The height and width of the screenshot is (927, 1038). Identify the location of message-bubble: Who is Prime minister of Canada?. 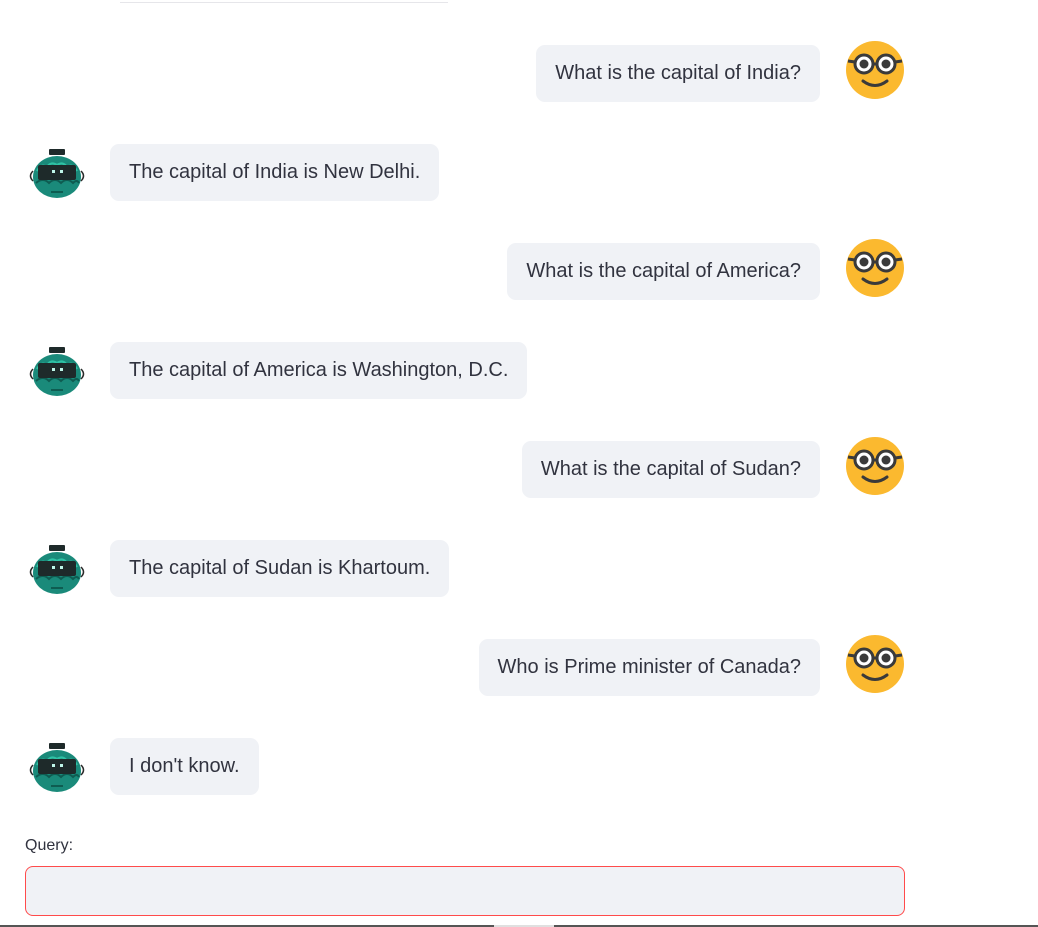
(649, 667).